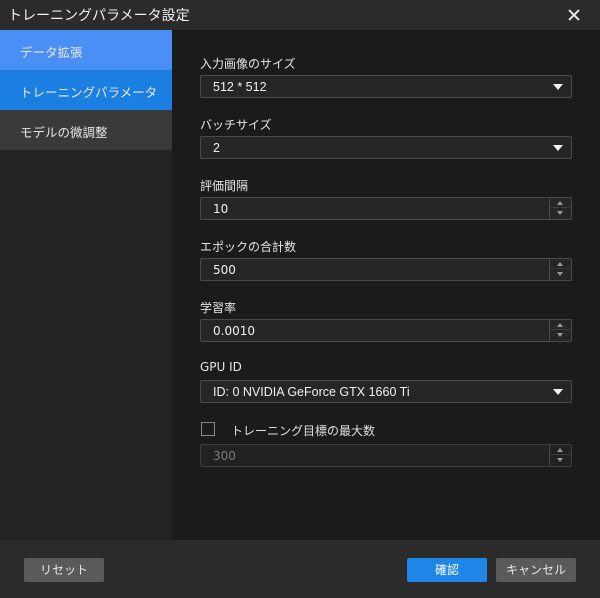 The image size is (600, 598). I want to click on input-size-value: 512 * 512, so click(240, 87).